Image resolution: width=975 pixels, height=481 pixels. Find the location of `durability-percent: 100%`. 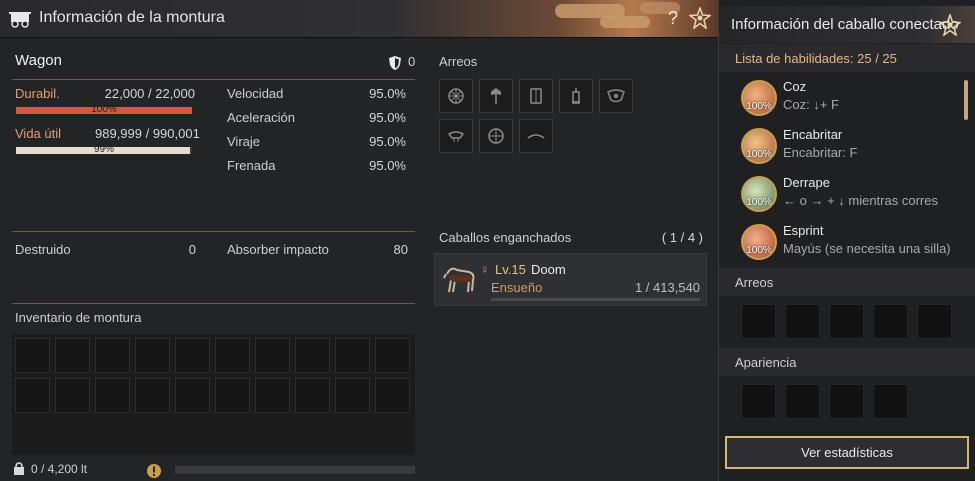

durability-percent: 100% is located at coordinates (104, 109).